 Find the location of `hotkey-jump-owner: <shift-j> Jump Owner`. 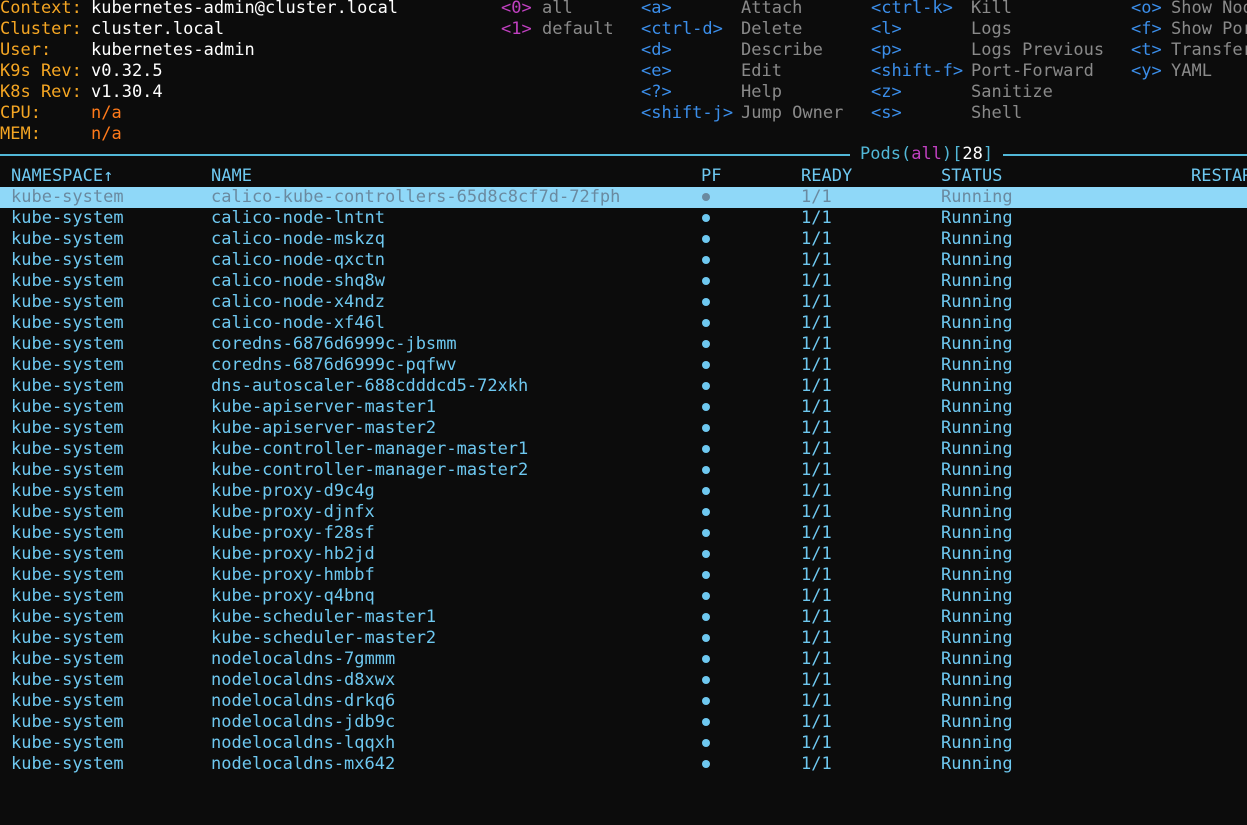

hotkey-jump-owner: <shift-j> Jump Owner is located at coordinates (742, 113).